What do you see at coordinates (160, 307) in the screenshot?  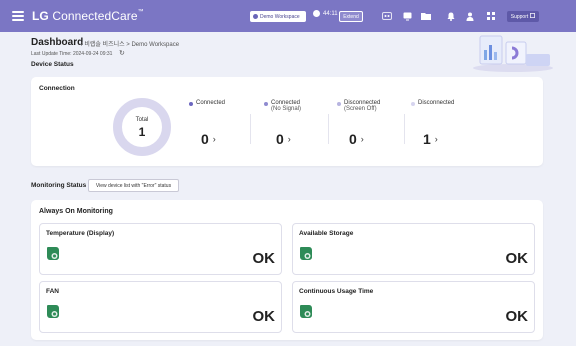 I see `tile-fan: FAN OK` at bounding box center [160, 307].